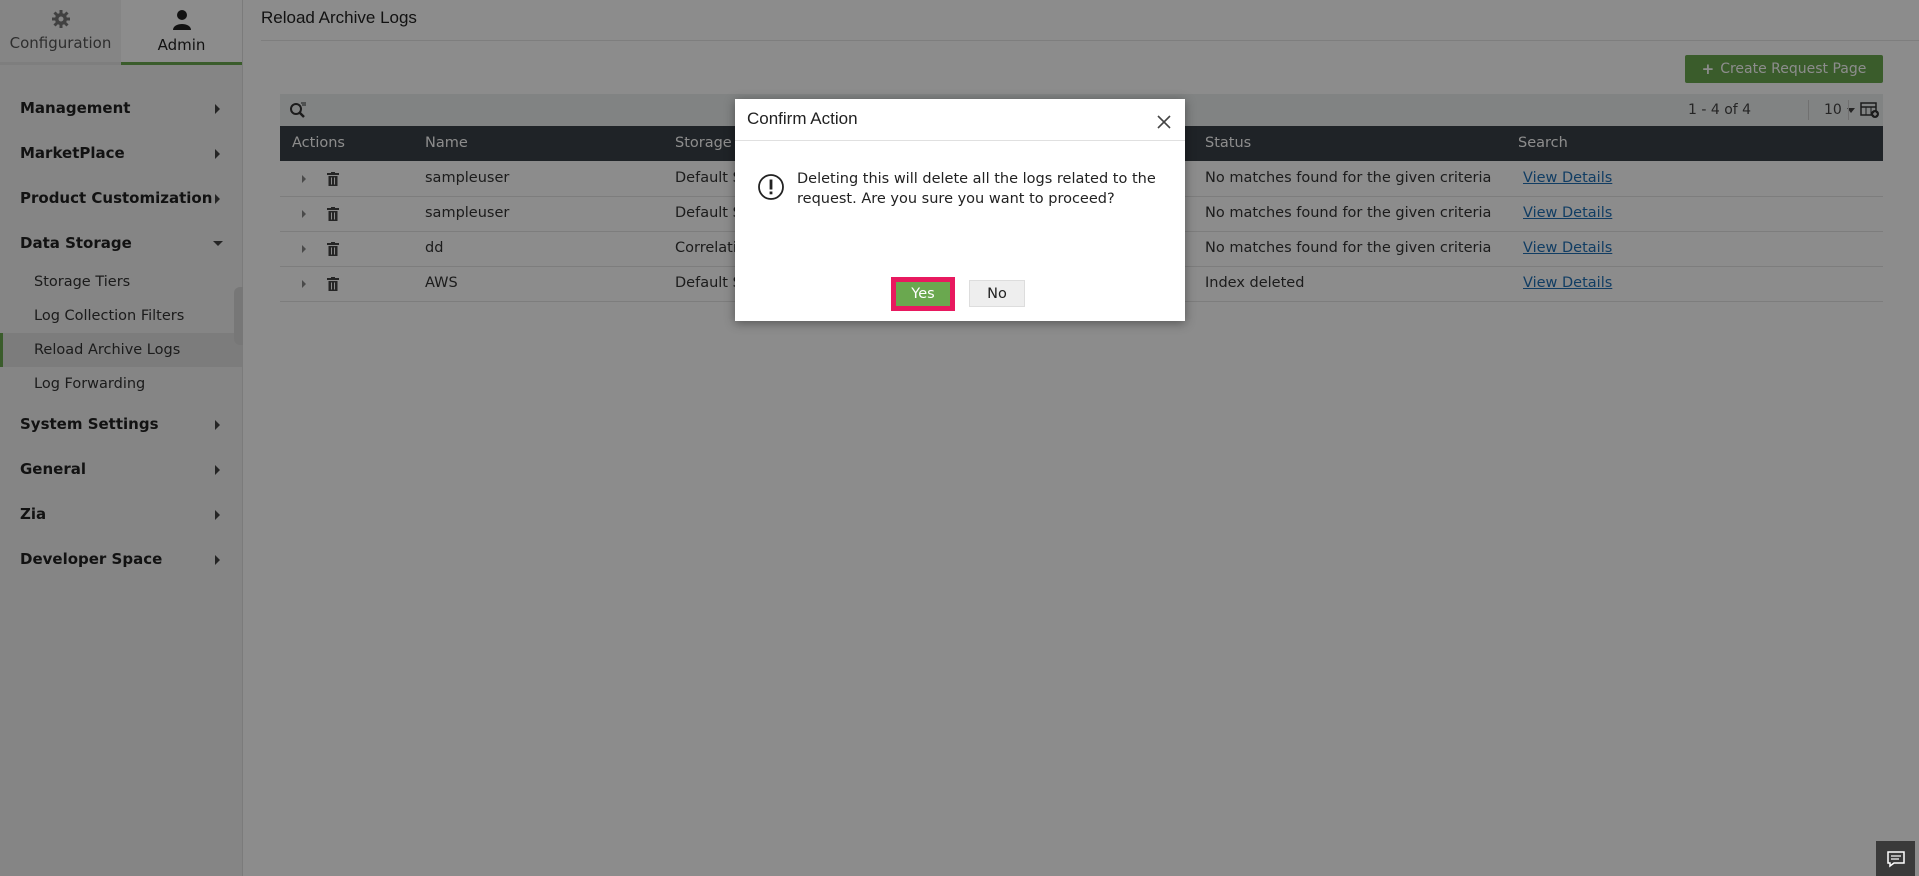 Image resolution: width=1919 pixels, height=876 pixels. What do you see at coordinates (802, 118) in the screenshot?
I see `dialog-title: Confirm Action` at bounding box center [802, 118].